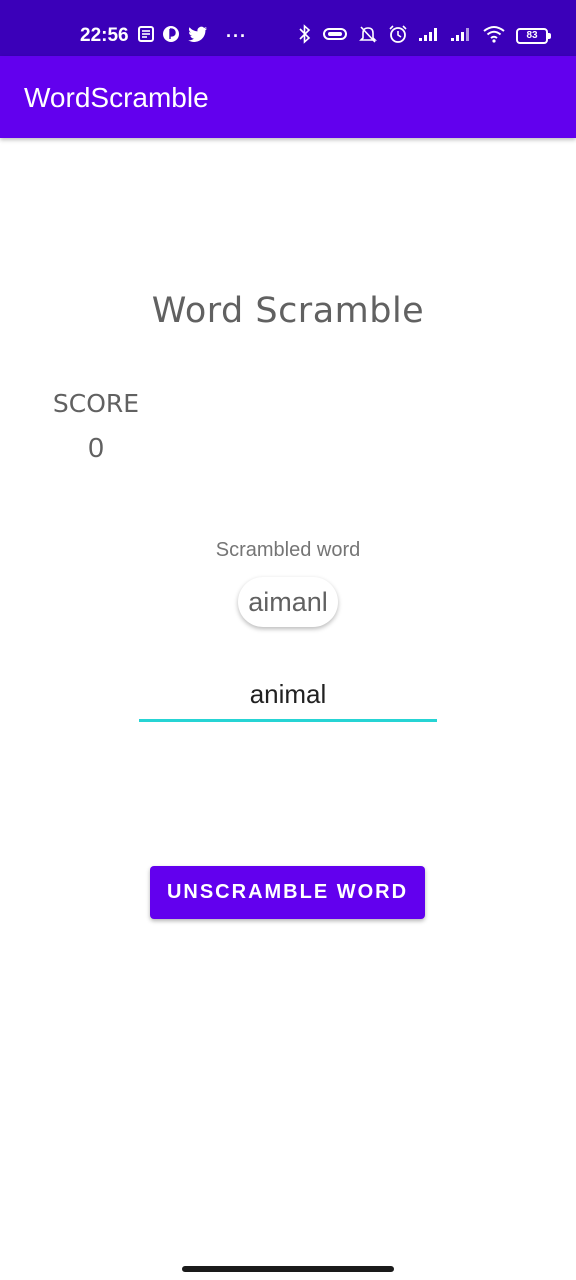  I want to click on score-label: SCORE, so click(96, 403).